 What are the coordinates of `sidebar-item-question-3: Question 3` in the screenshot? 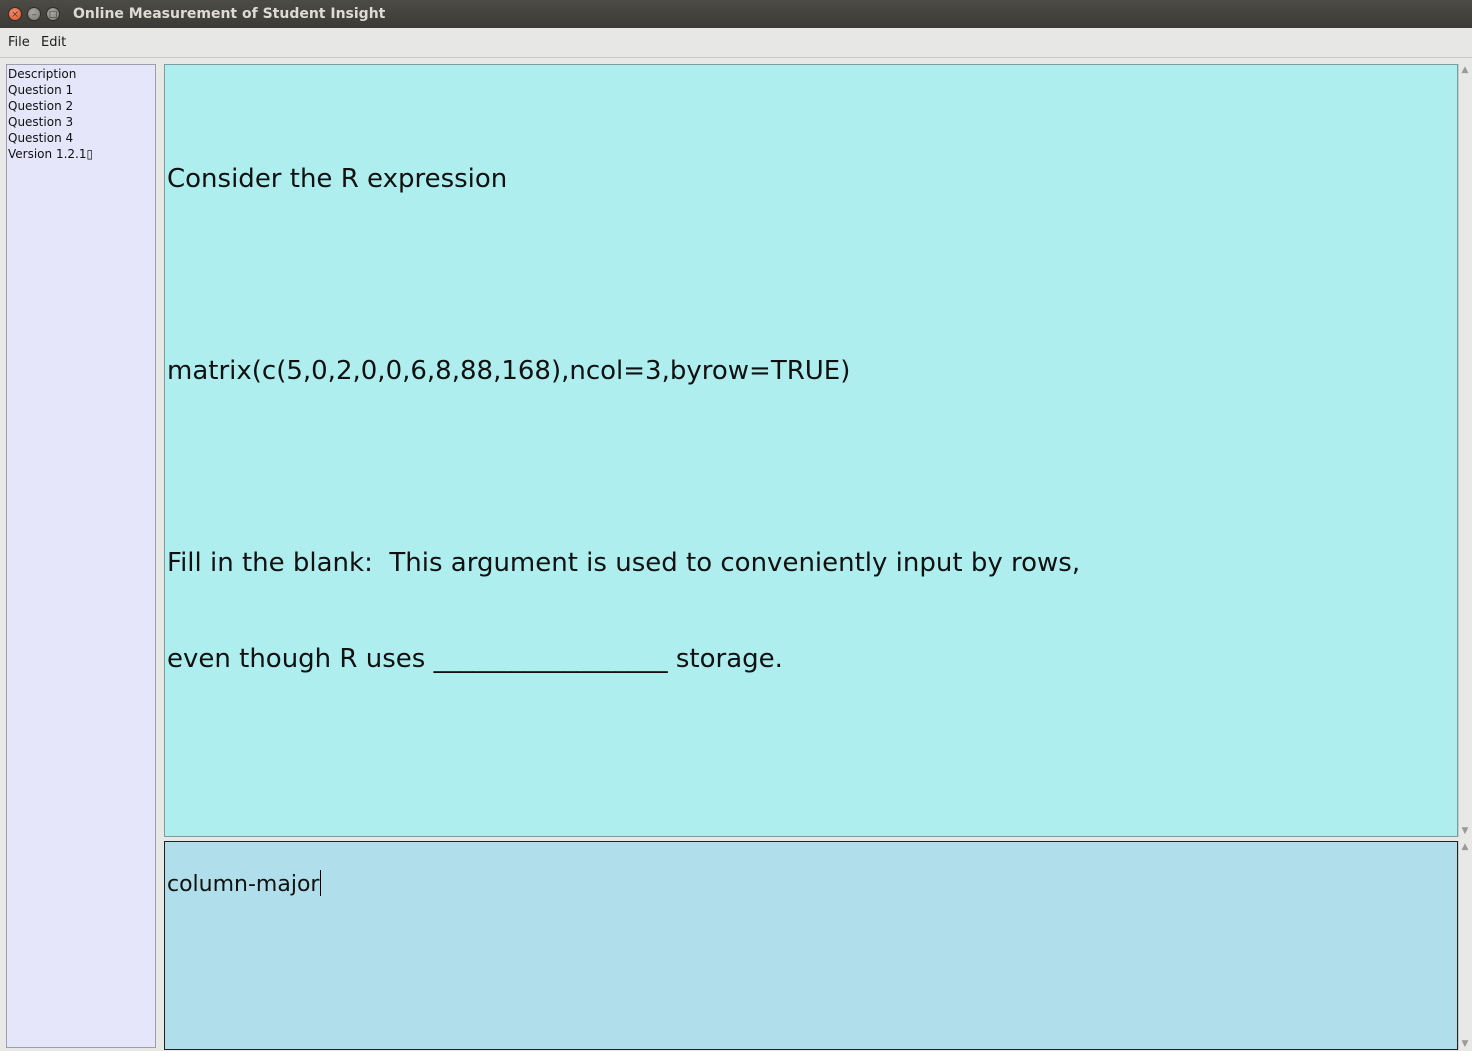 It's located at (50, 122).